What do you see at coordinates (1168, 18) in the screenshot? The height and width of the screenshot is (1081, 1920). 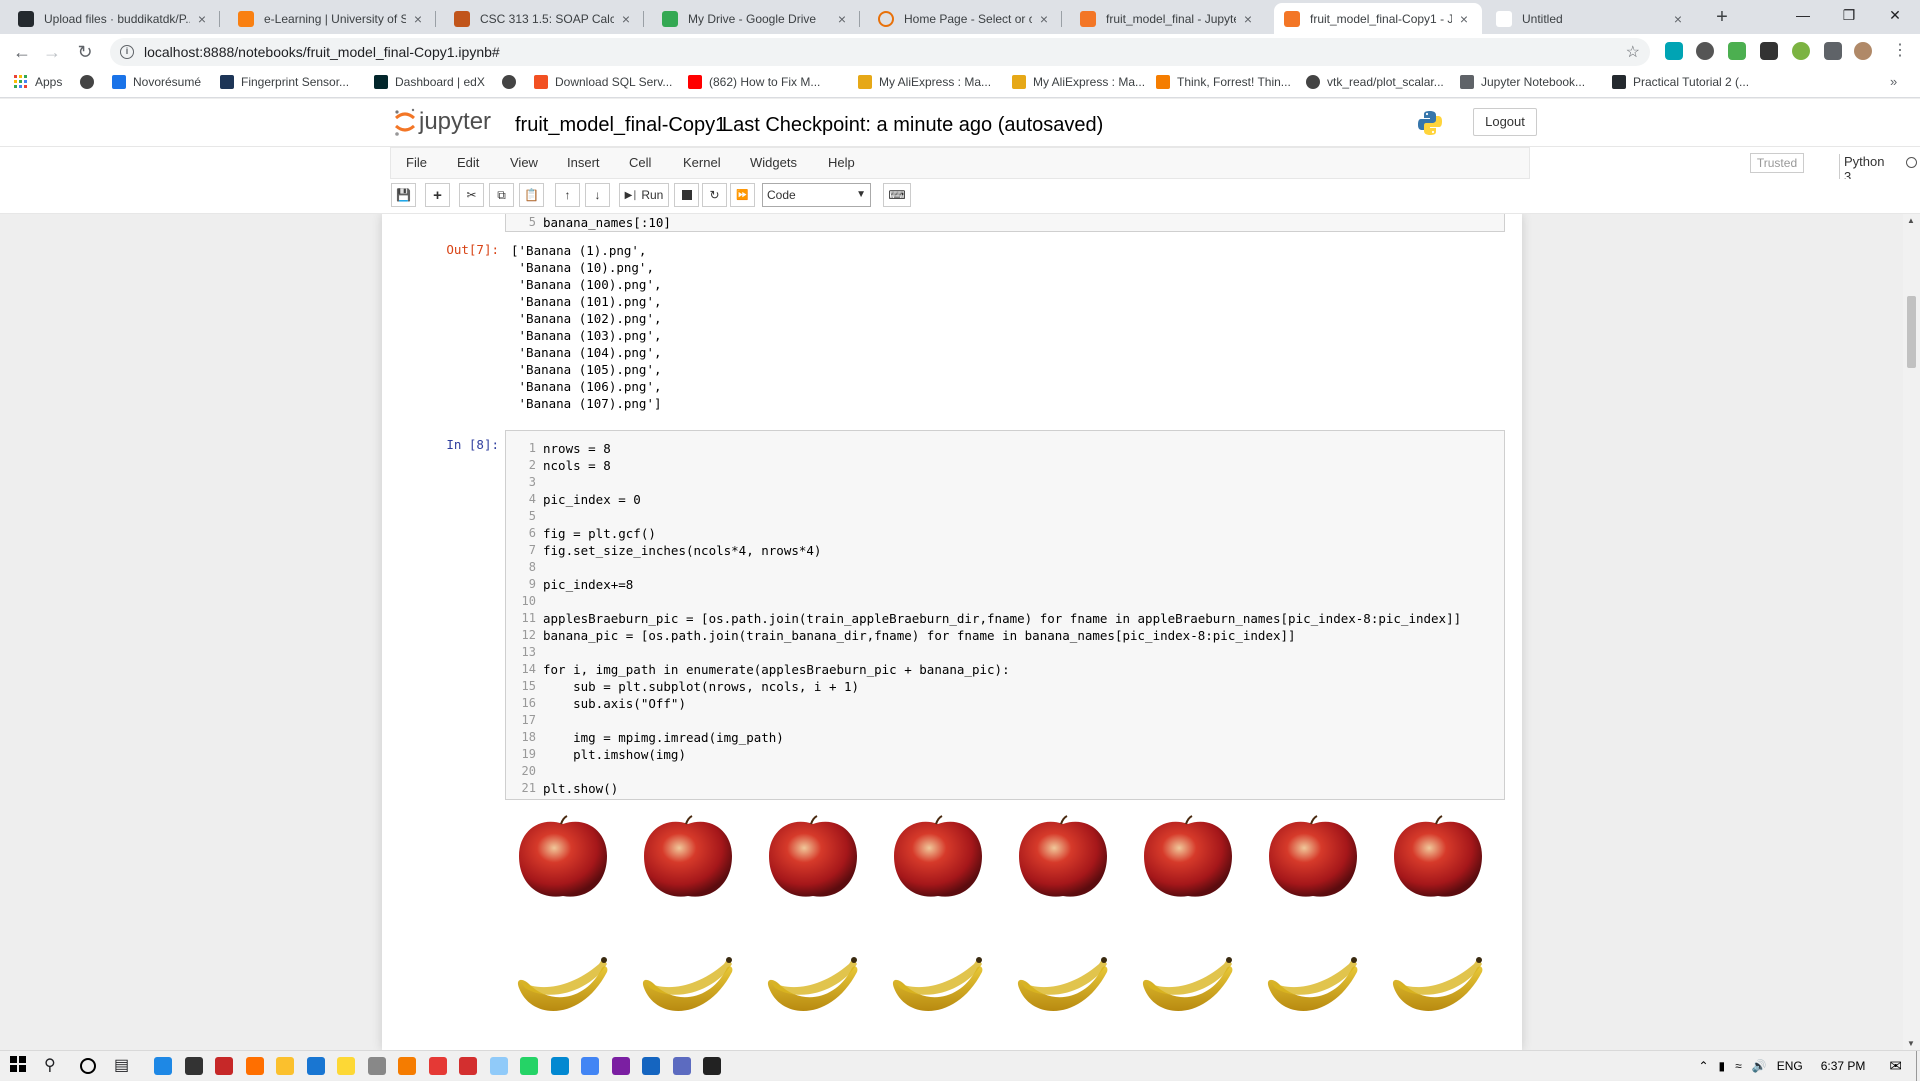 I see `browser-tab: fruit_model_final - Jupyter N... ×` at bounding box center [1168, 18].